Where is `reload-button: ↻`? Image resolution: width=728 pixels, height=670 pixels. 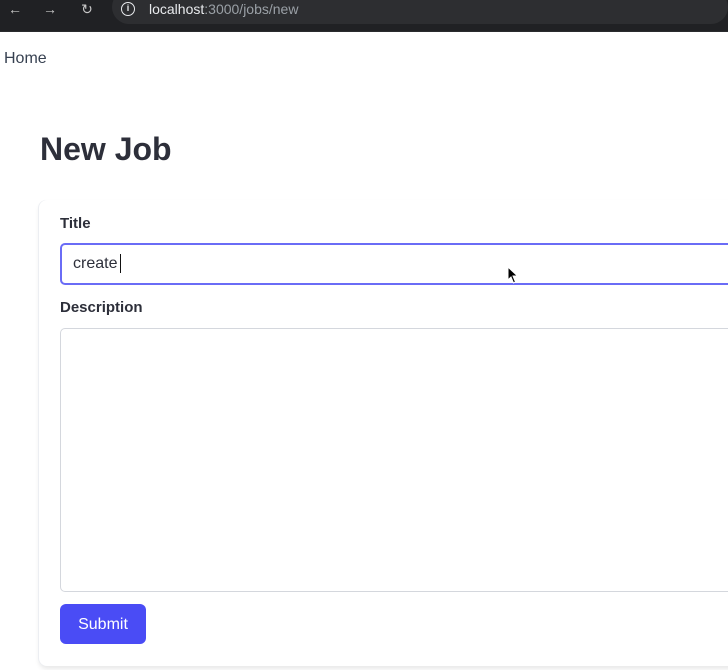 reload-button: ↻ is located at coordinates (87, 9).